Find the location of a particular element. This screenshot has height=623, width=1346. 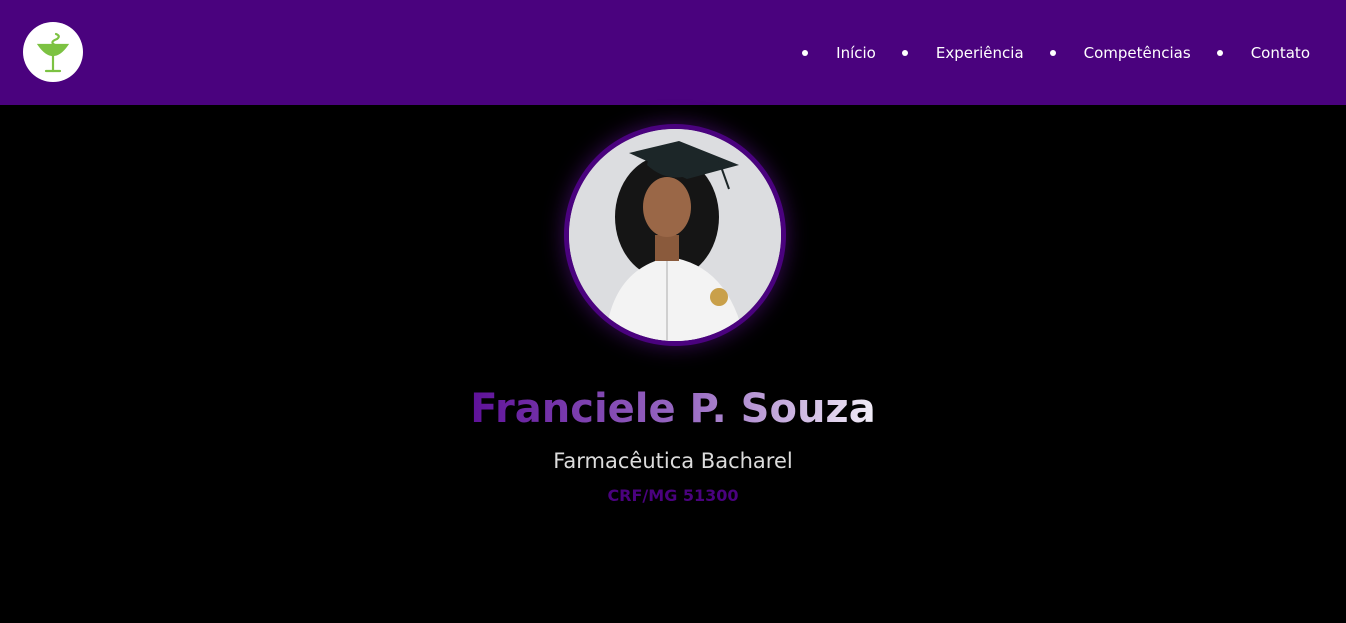

profile-photo is located at coordinates (675, 235).